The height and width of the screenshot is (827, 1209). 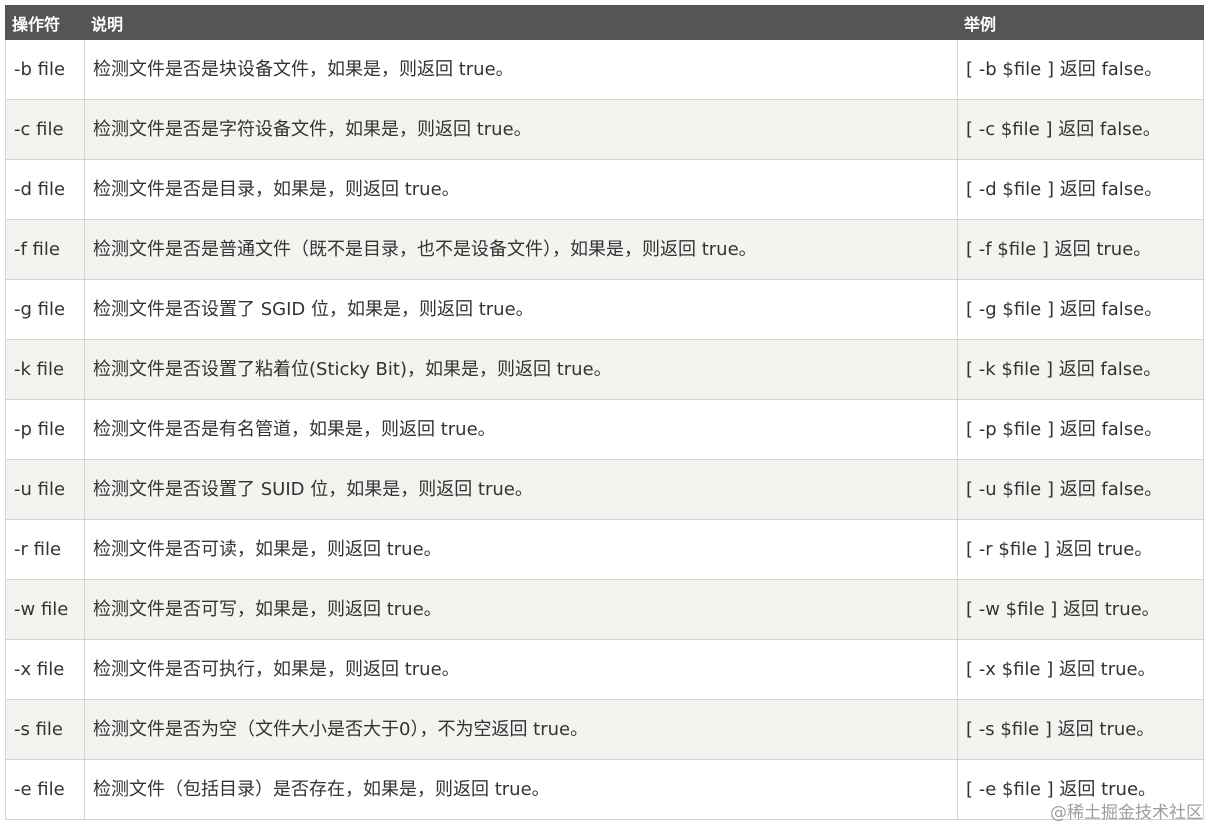 What do you see at coordinates (1080, 789) in the screenshot?
I see `example-cell: [ -e $file ] 返回 true。` at bounding box center [1080, 789].